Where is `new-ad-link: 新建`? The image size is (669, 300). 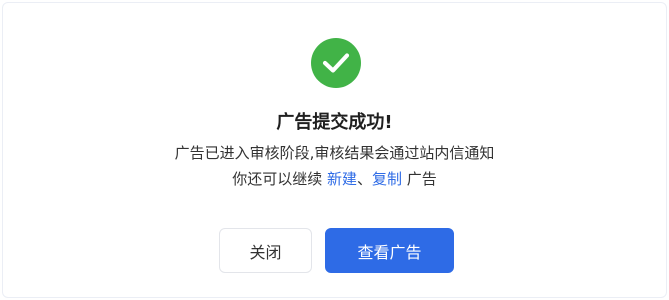 new-ad-link: 新建 is located at coordinates (342, 179).